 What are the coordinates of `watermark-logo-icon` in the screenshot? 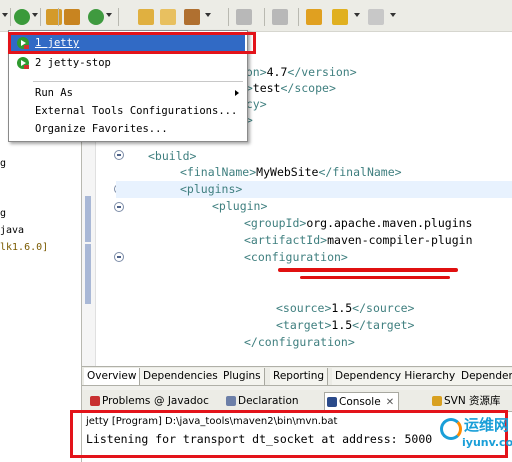 It's located at (451, 429).